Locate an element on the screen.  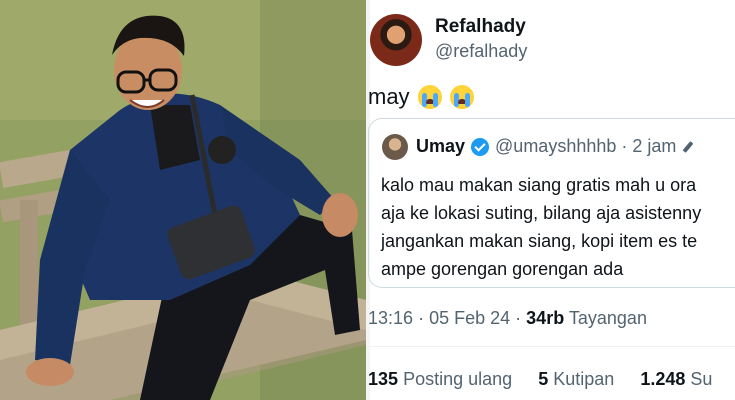
quoted-author-handle: @umayshhhhb is located at coordinates (556, 146).